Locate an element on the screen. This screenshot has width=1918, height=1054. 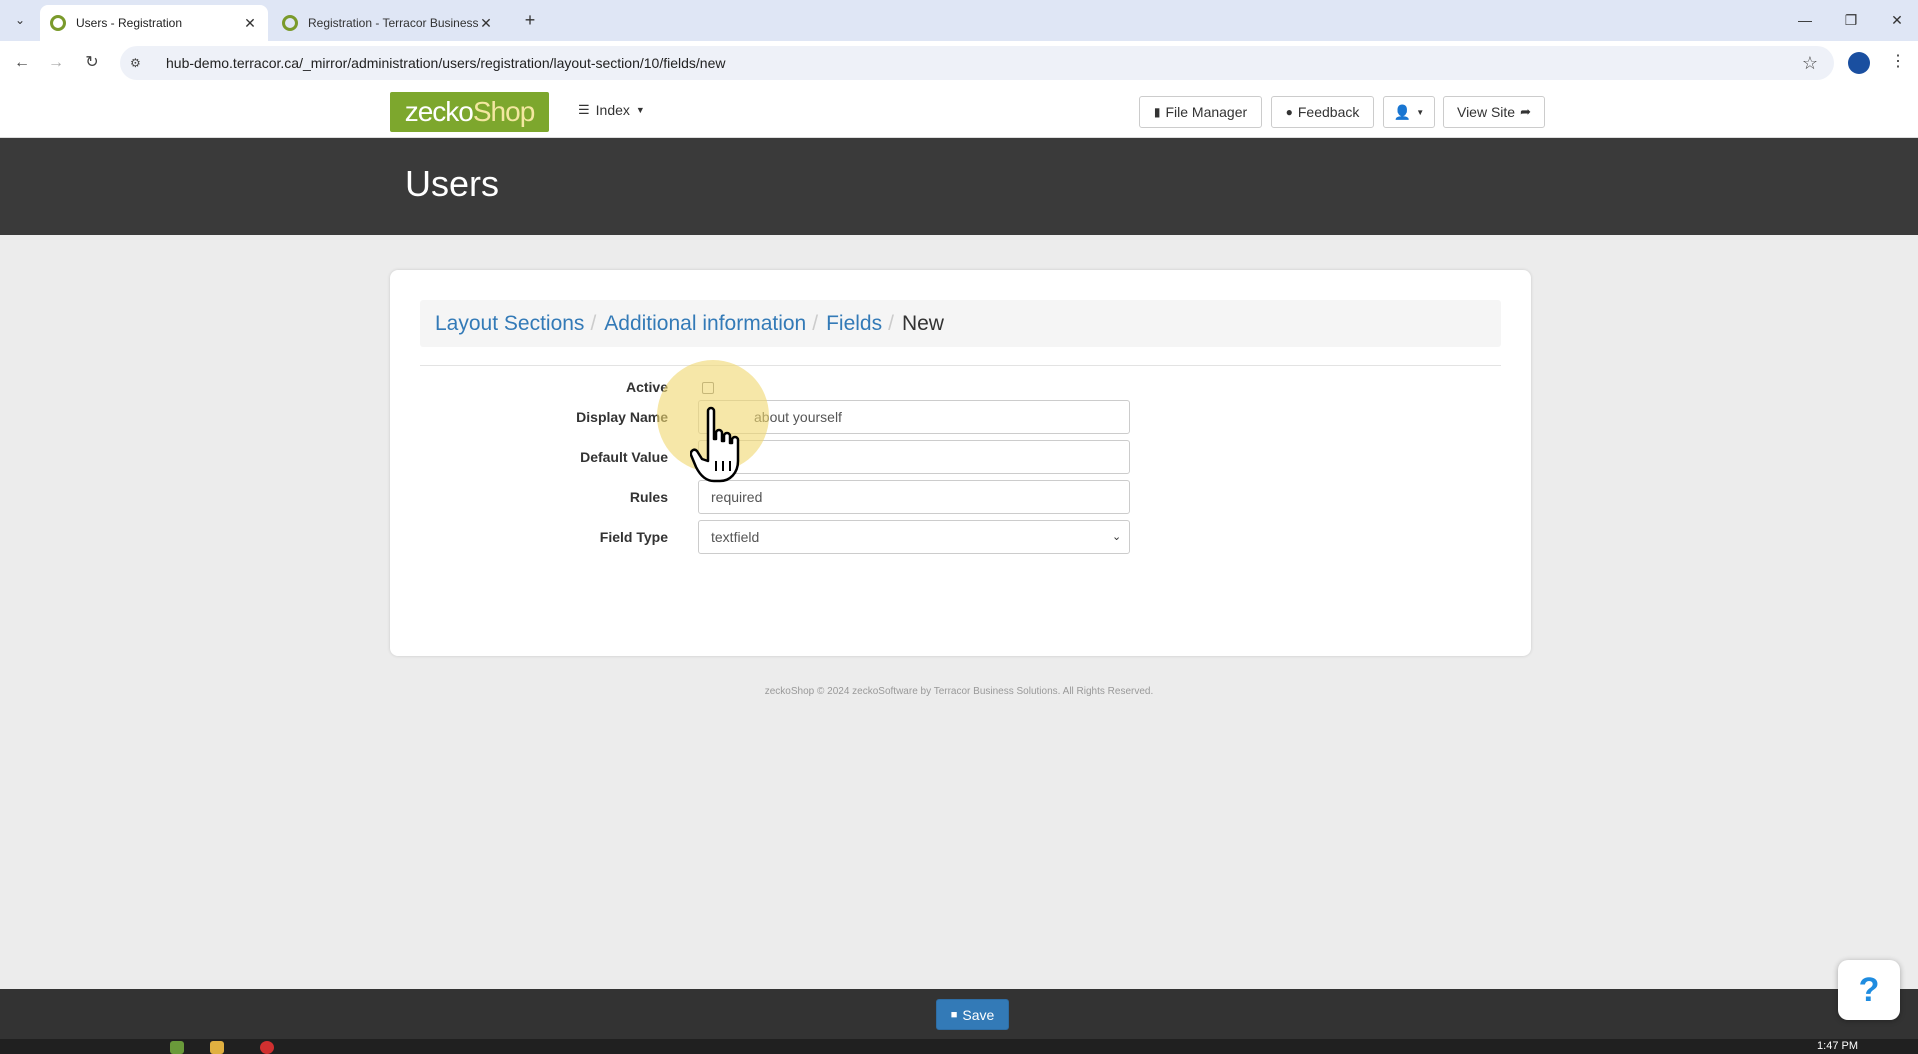
index-label: Index is located at coordinates (612, 110).